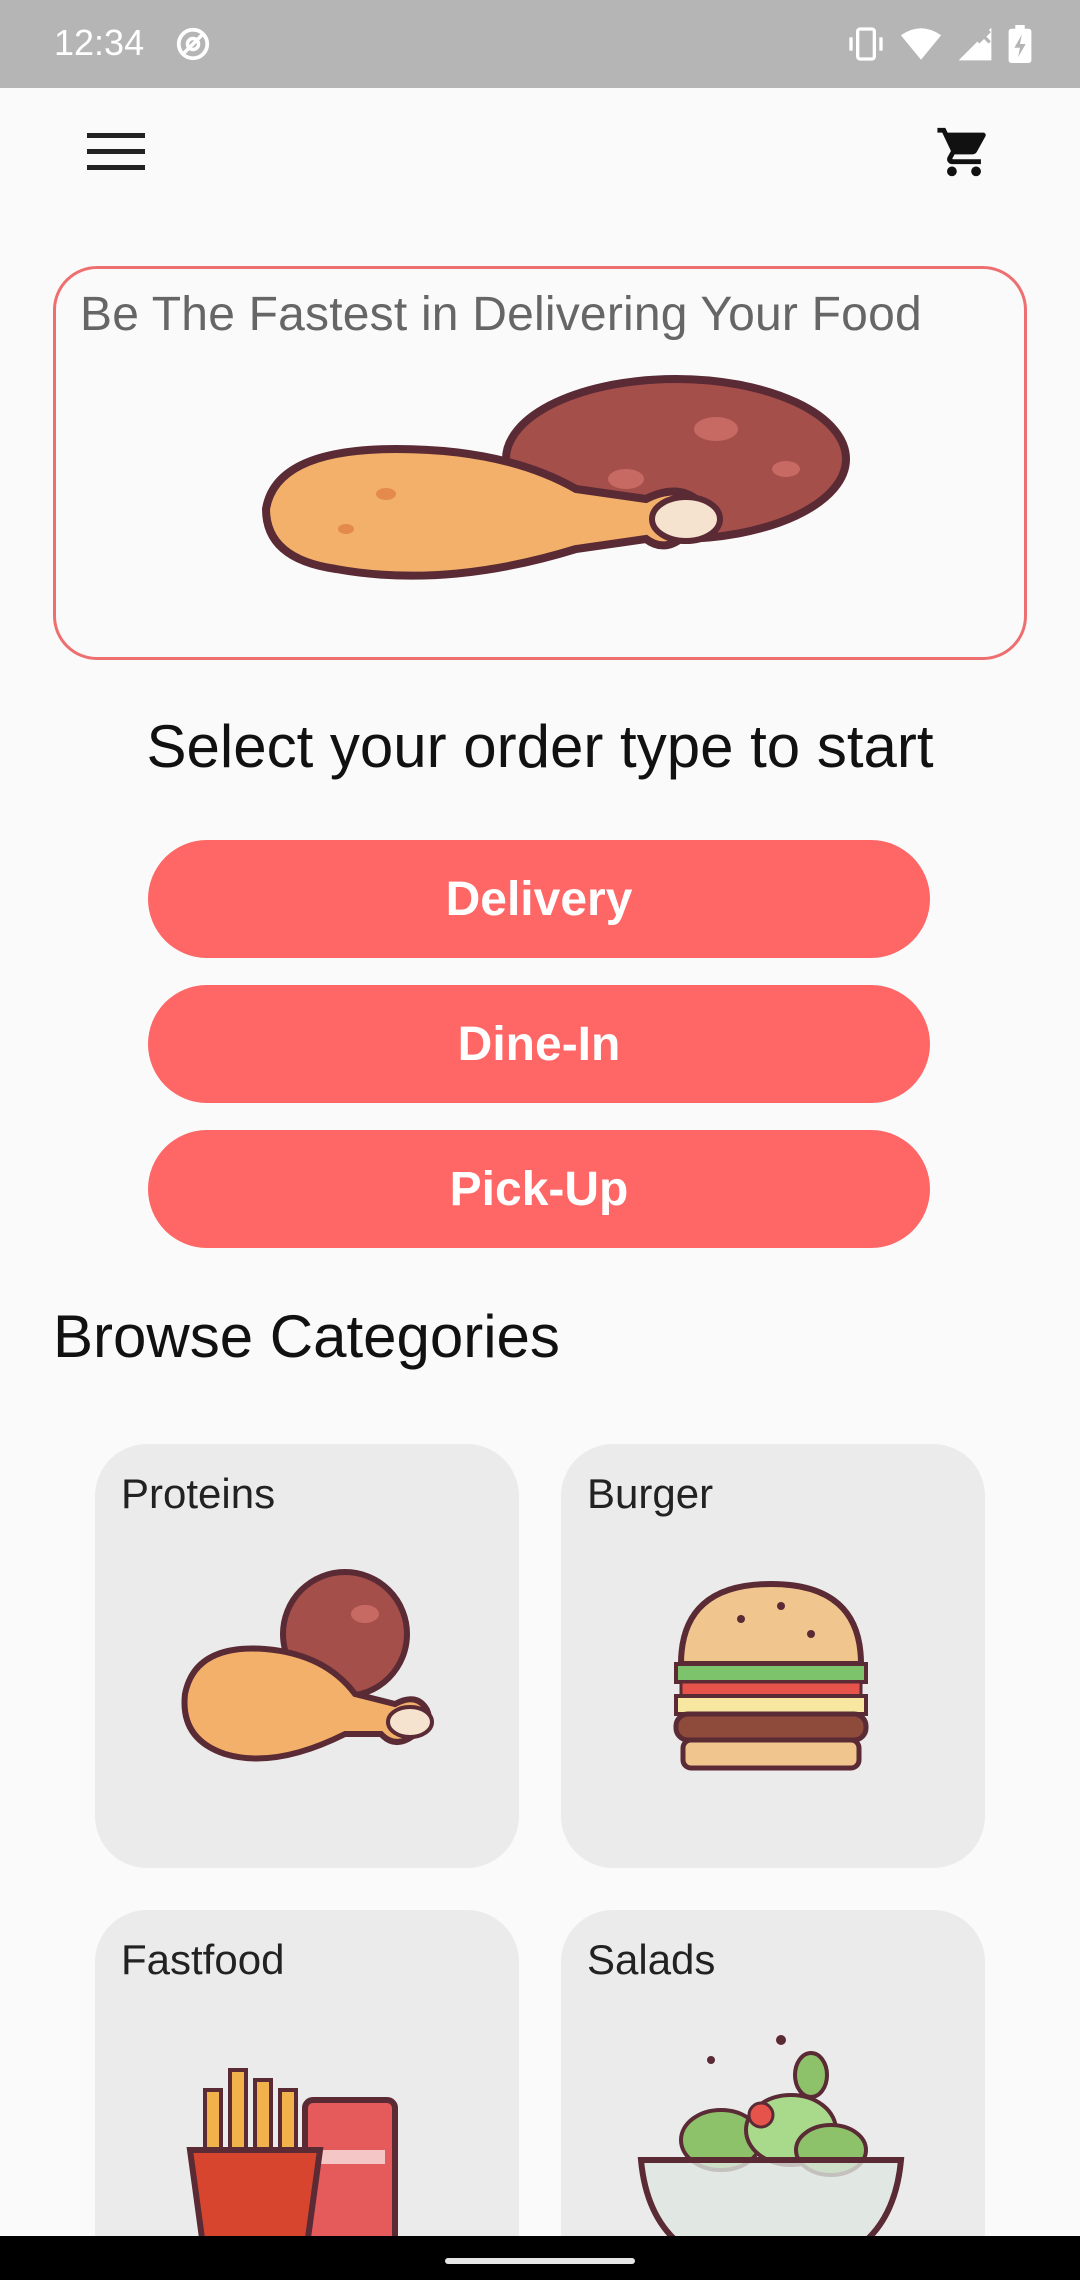  I want to click on sync-off-icon, so click(193, 44).